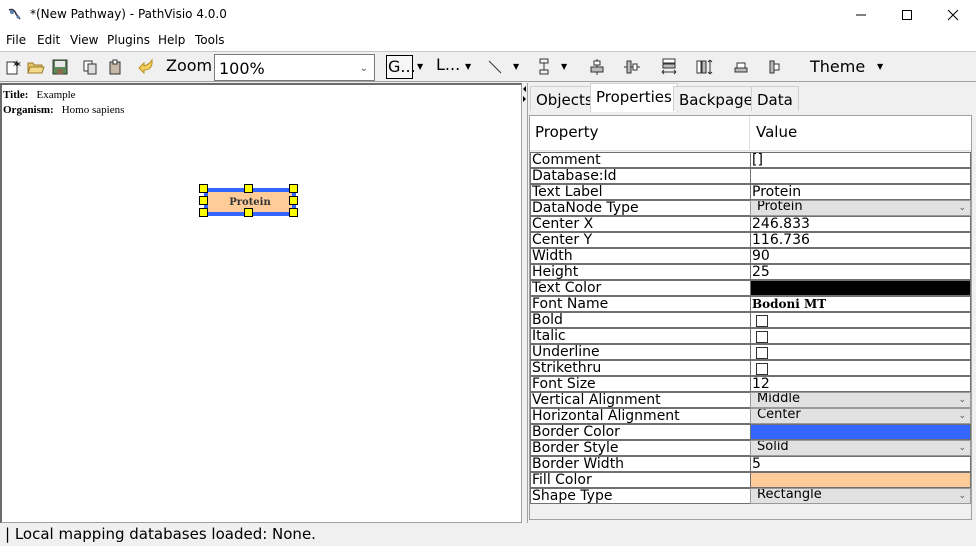 The image size is (976, 546). Describe the element at coordinates (860, 448) in the screenshot. I see `property-value-dropdown: Solid ⌄` at that location.